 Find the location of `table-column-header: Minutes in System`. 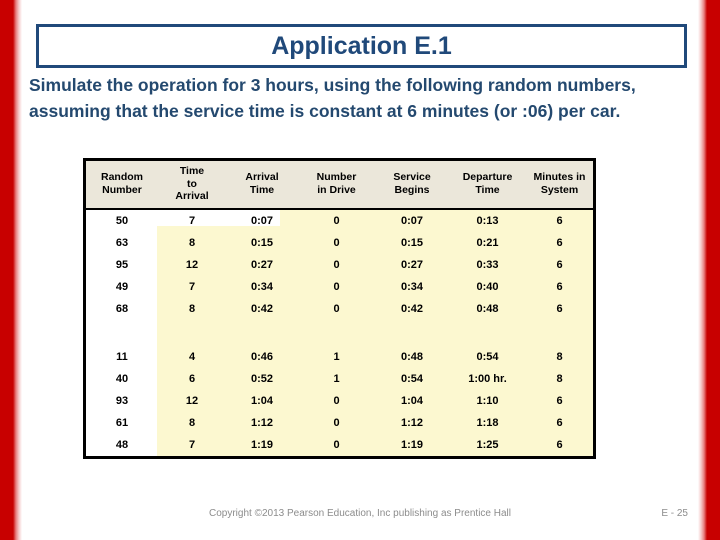

table-column-header: Minutes in System is located at coordinates (559, 185).